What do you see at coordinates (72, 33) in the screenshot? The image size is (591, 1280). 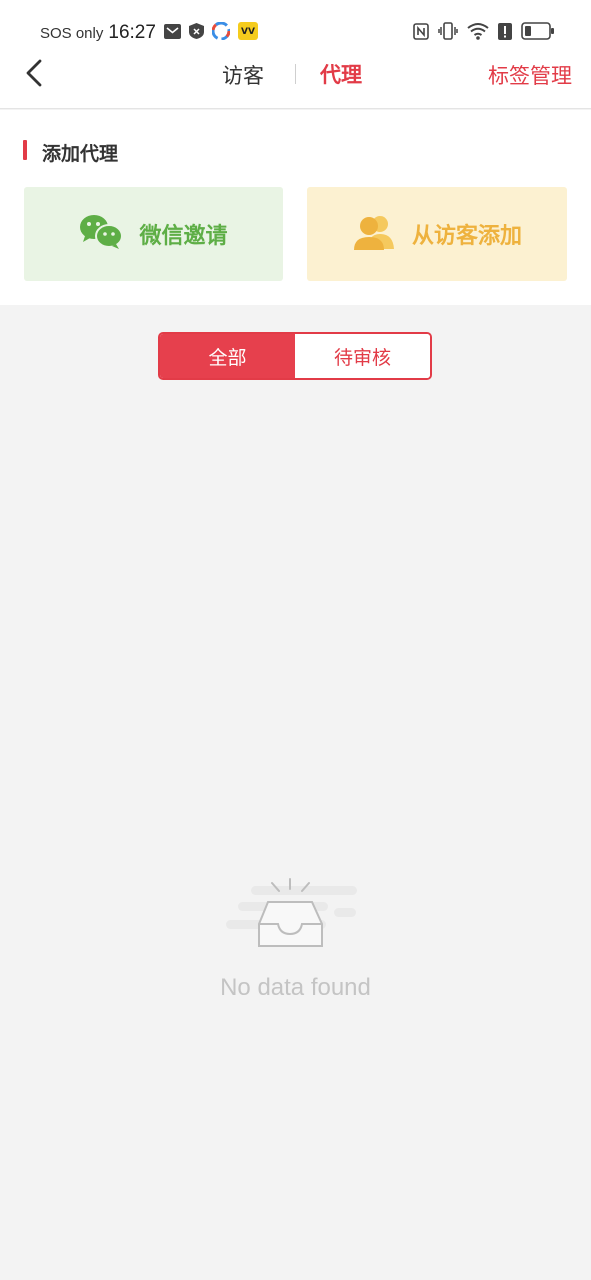 I see `sos-text: SOS only` at bounding box center [72, 33].